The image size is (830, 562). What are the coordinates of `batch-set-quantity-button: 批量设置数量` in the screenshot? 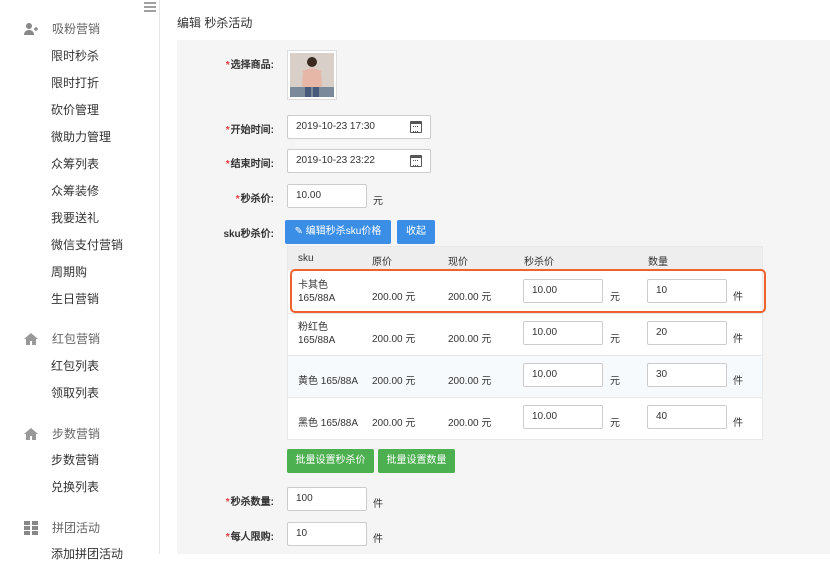 It's located at (416, 461).